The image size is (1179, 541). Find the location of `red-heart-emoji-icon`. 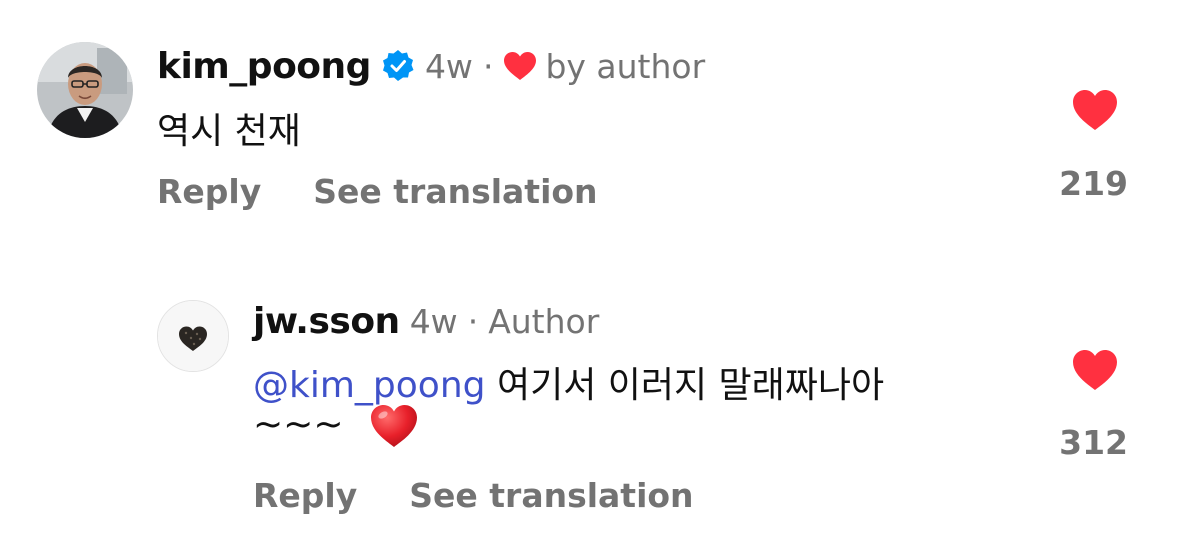

red-heart-emoji-icon is located at coordinates (394, 426).